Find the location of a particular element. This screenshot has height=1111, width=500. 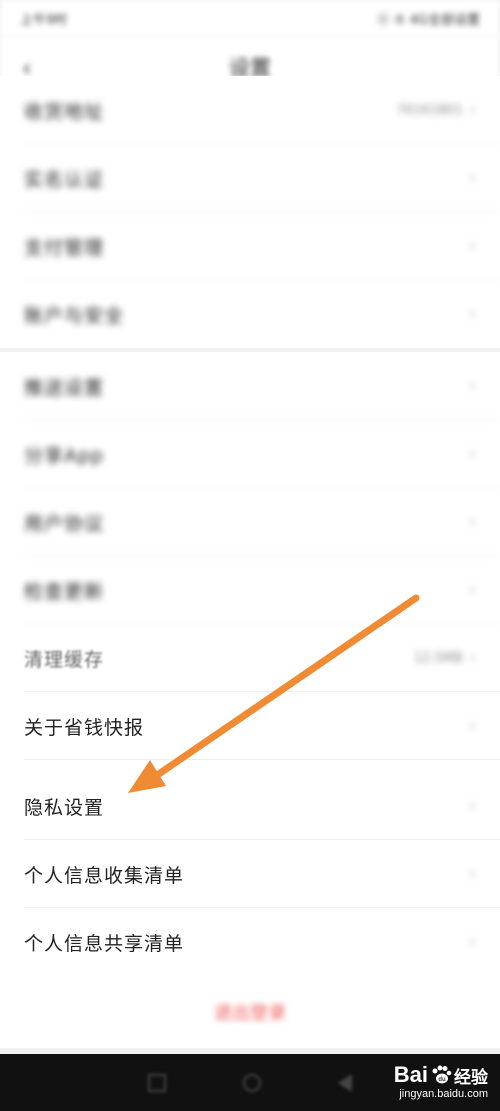

recent-apps-icon is located at coordinates (157, 1082).